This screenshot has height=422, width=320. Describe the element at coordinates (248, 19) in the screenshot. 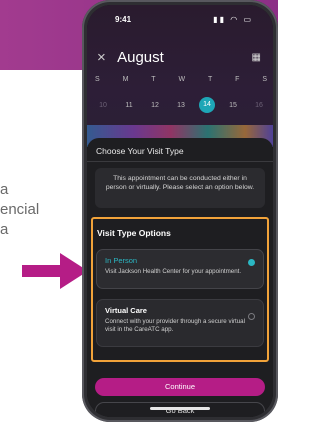

I see `battery-icon: ▭` at that location.